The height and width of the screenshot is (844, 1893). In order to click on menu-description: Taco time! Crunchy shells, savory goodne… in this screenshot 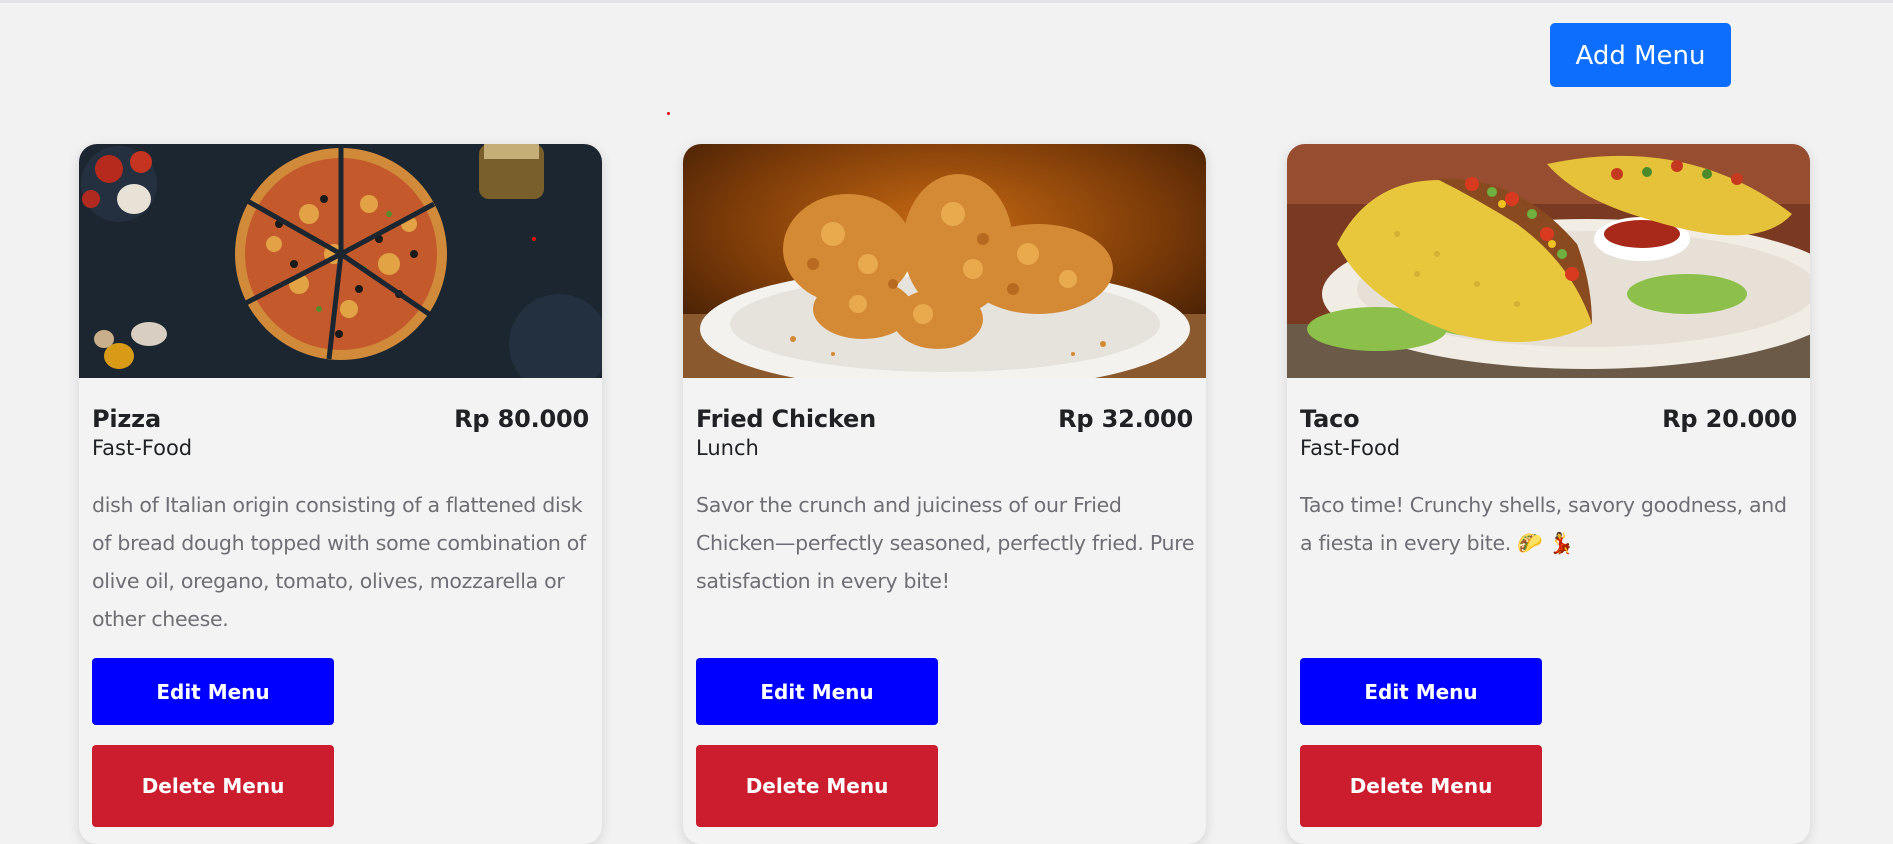, I will do `click(1543, 524)`.